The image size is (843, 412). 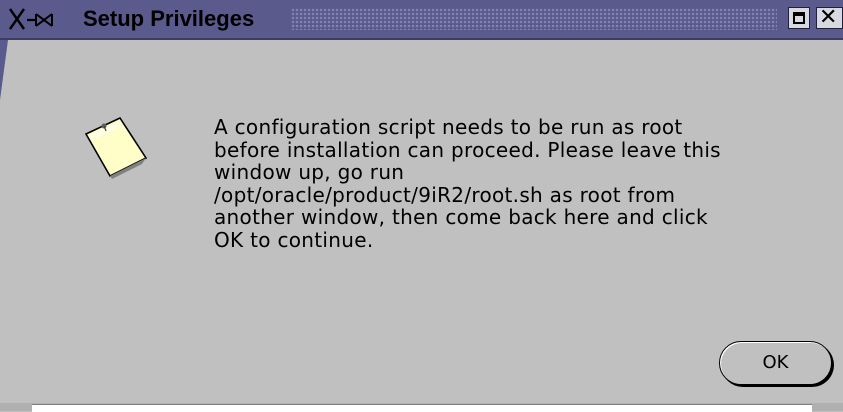 I want to click on window-menu-icon, so click(x=43, y=19).